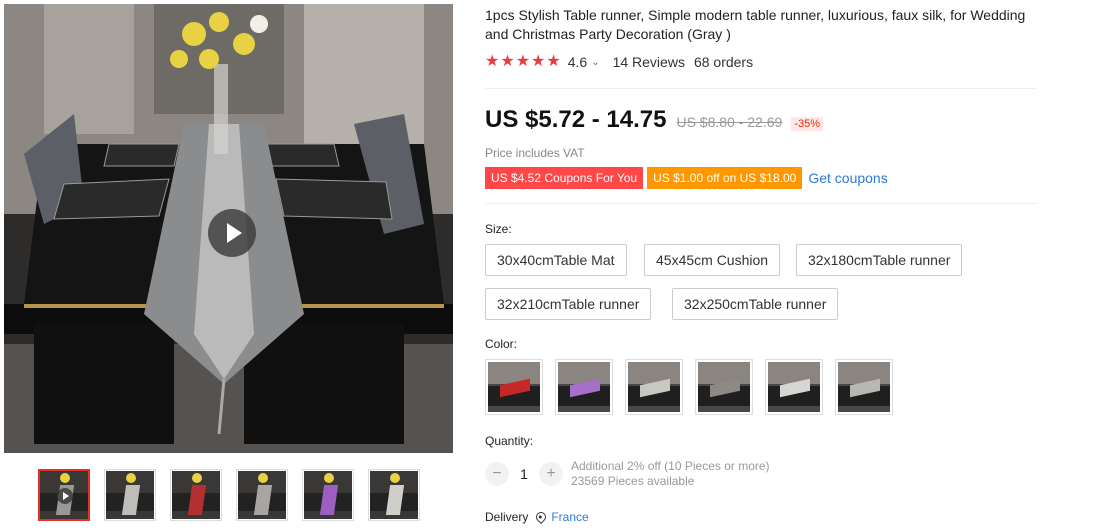 This screenshot has width=1098, height=530. What do you see at coordinates (725, 178) in the screenshot?
I see `coupon-badge: US $1.00 off on US $18.00` at bounding box center [725, 178].